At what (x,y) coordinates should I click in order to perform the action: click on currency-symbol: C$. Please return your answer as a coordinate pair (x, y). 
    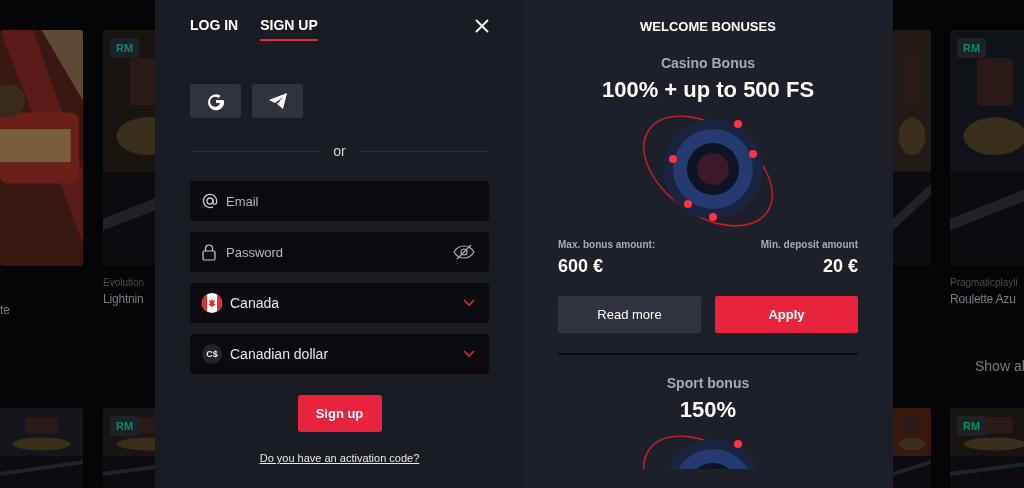
    Looking at the image, I should click on (212, 354).